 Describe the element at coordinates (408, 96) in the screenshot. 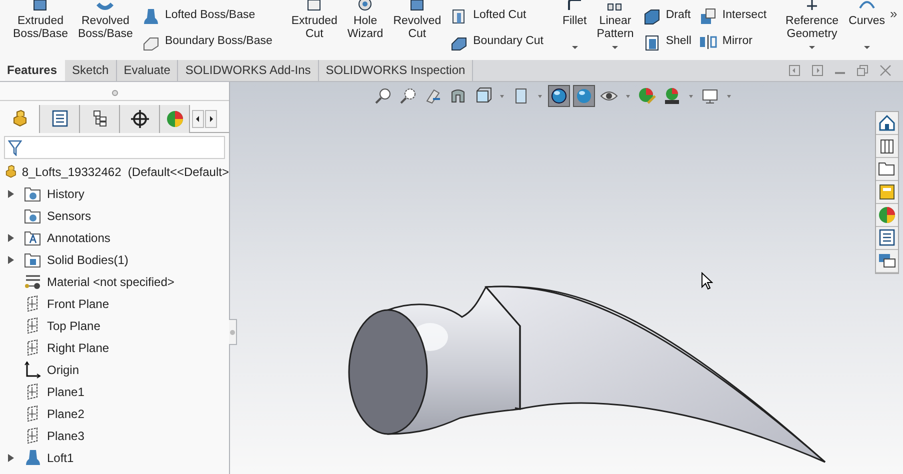

I see `zoom-area-icon` at that location.